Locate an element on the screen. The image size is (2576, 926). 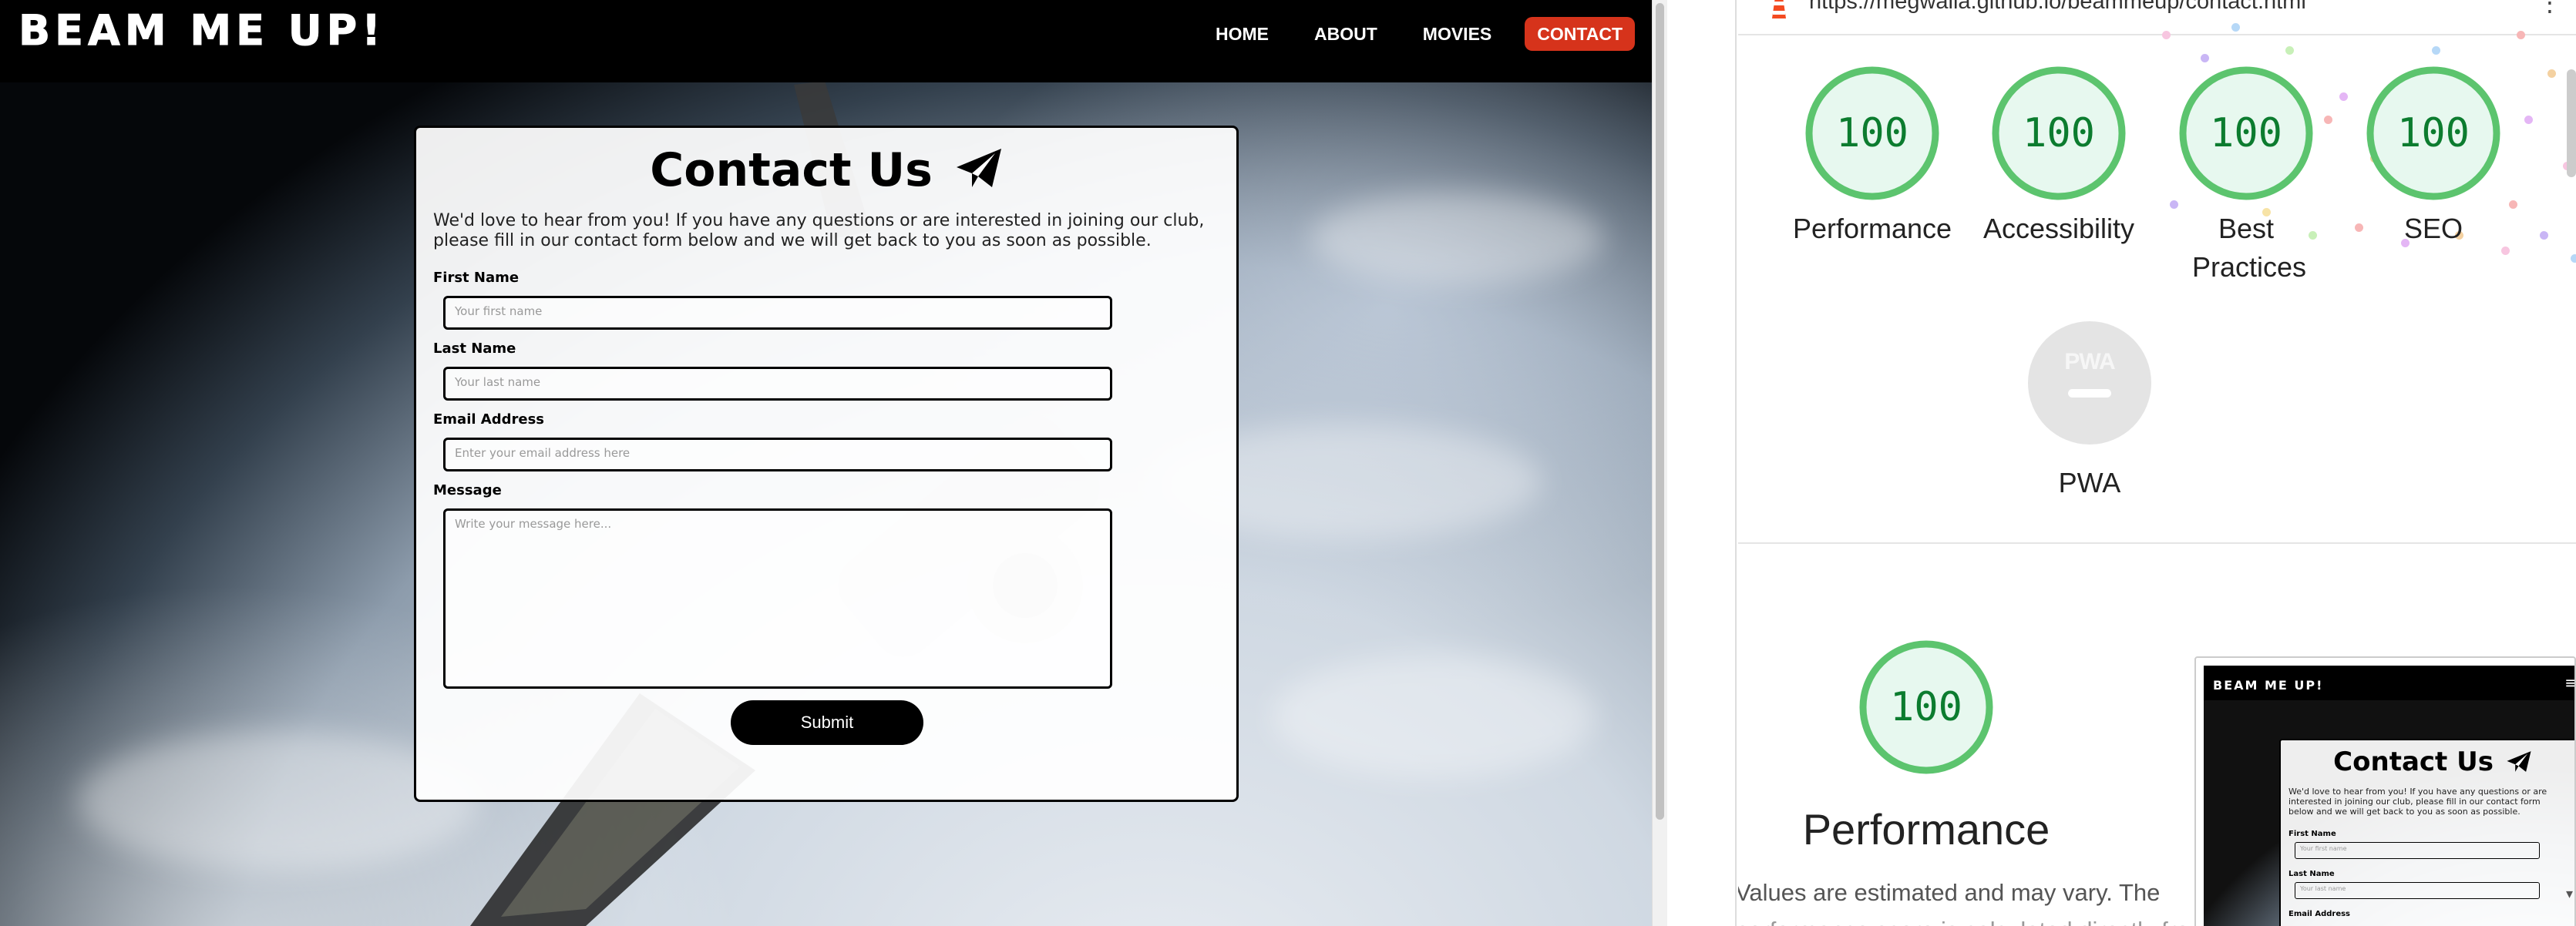
email-label: Email Address is located at coordinates (489, 419).